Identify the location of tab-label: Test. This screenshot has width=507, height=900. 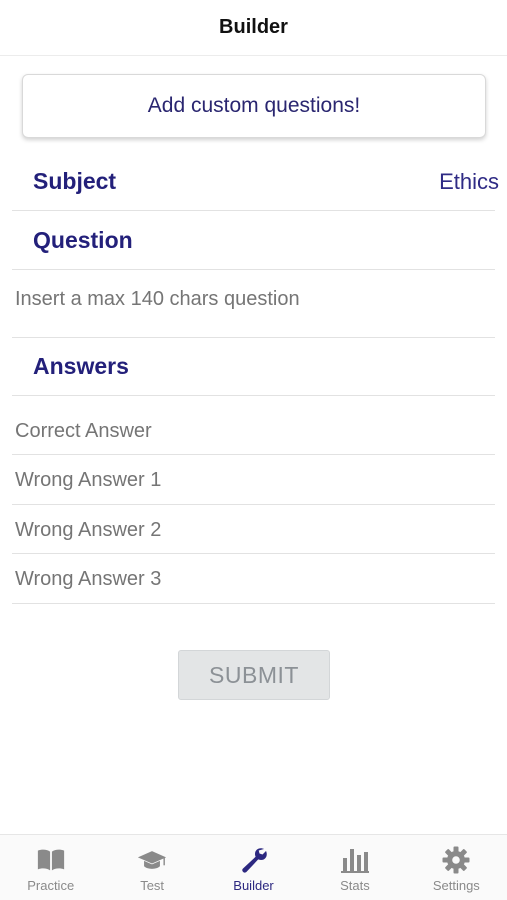
(152, 885).